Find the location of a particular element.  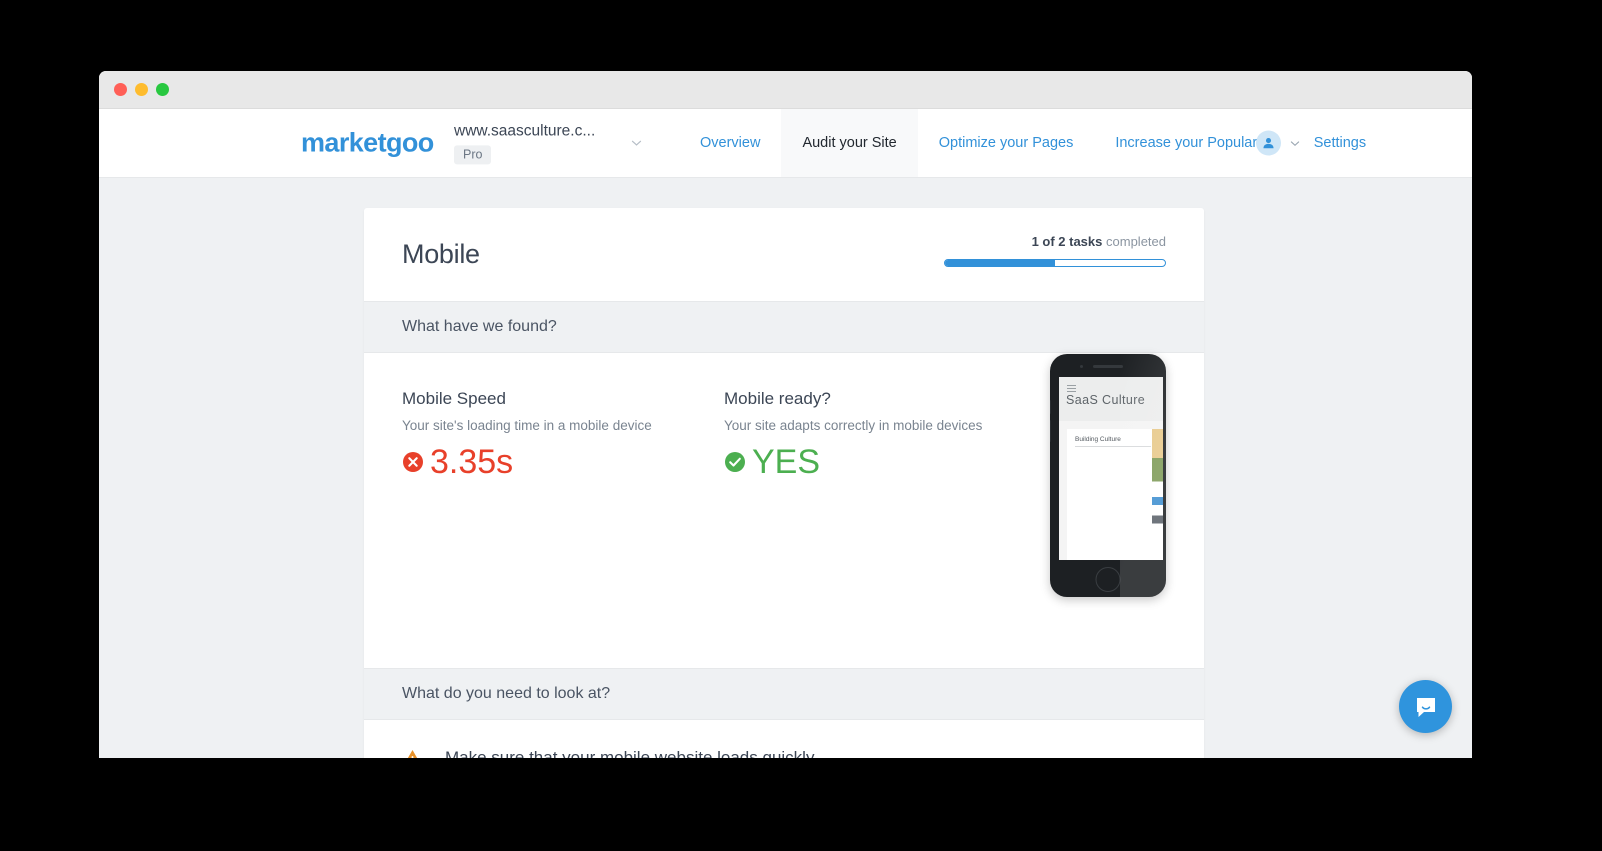

task-progress: 1 of 2 tasks completed is located at coordinates (1055, 250).